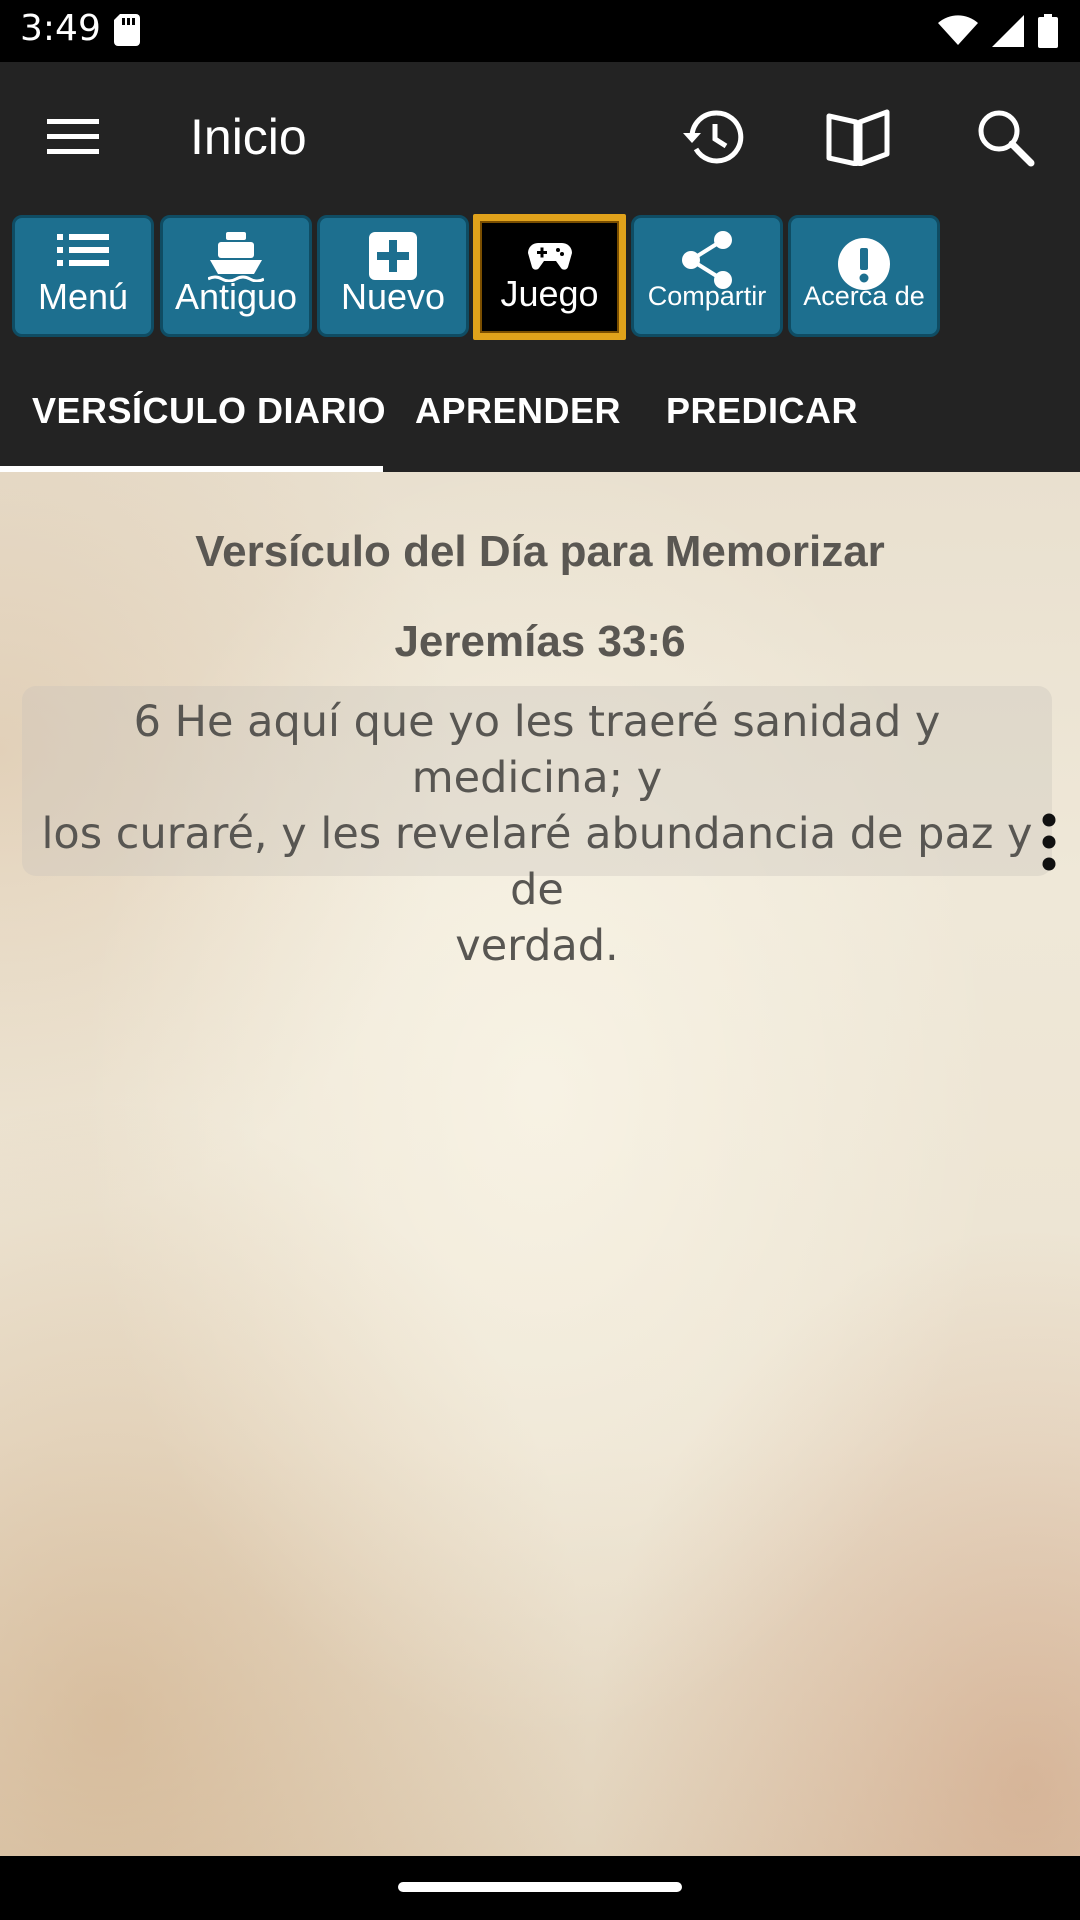 The width and height of the screenshot is (1080, 1920). I want to click on menu-hamburger-button, so click(73, 137).